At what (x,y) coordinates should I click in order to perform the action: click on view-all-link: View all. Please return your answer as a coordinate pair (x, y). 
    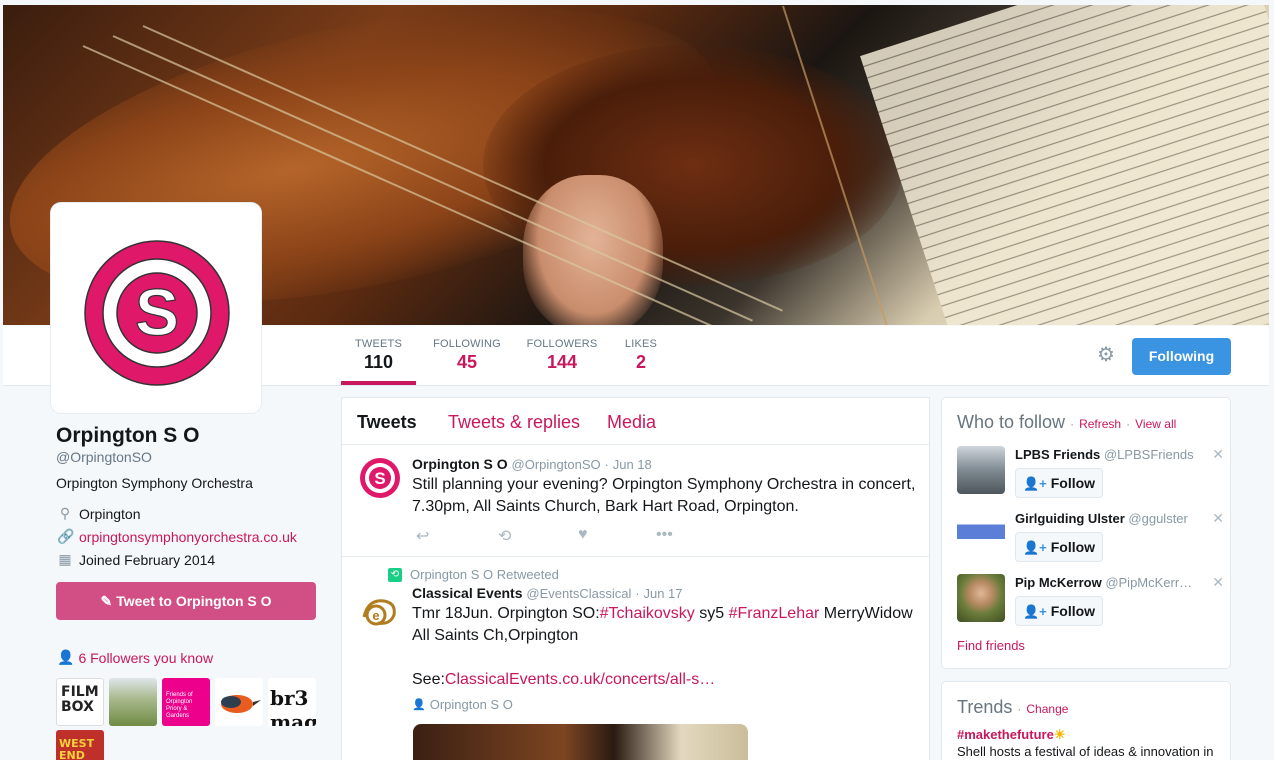
    Looking at the image, I should click on (1155, 424).